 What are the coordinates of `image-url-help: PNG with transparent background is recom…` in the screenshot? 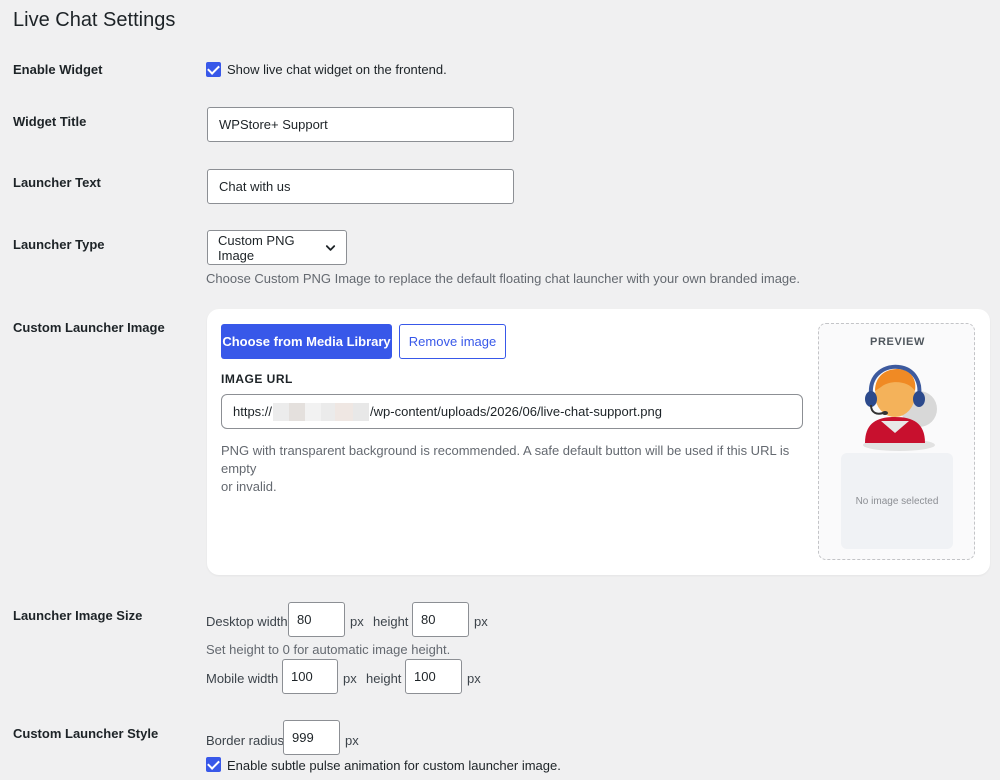 It's located at (513, 469).